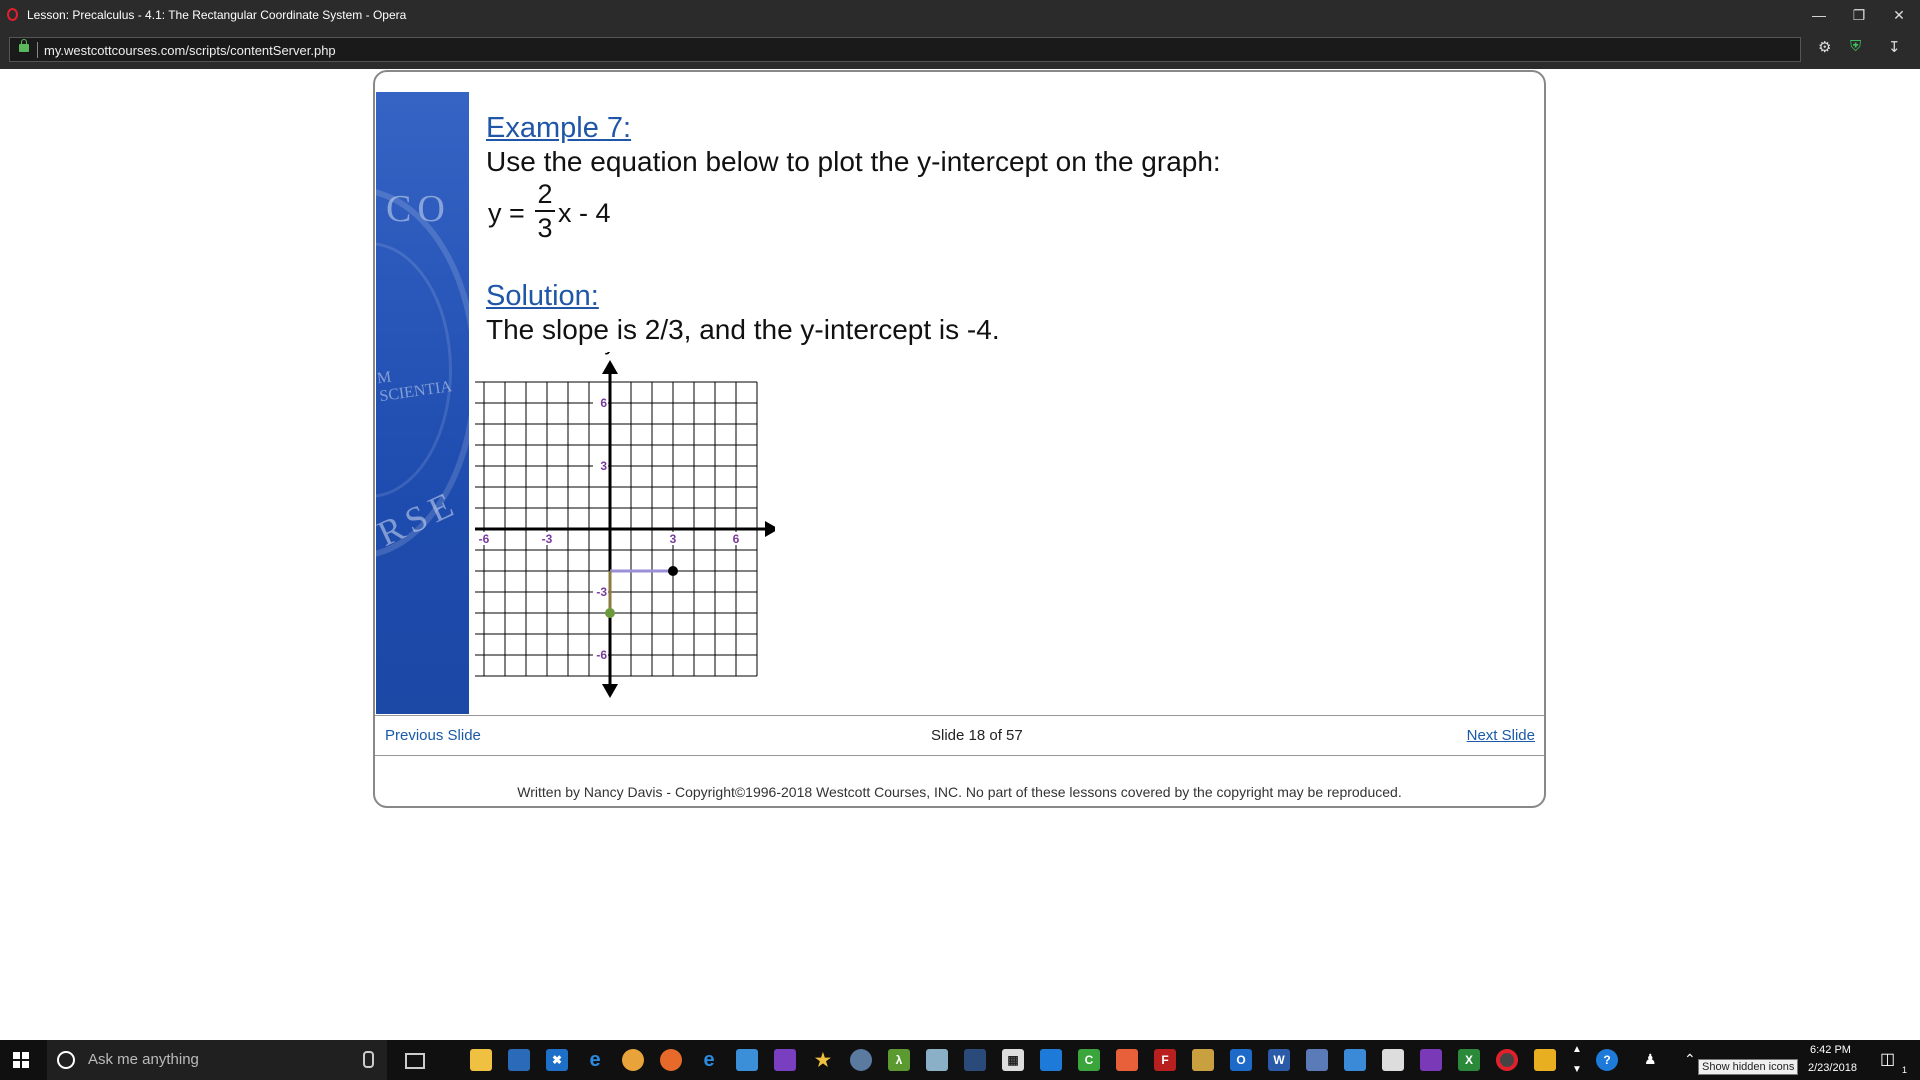 The image size is (1920, 1080). What do you see at coordinates (545, 211) in the screenshot?
I see `fraction: 2 3` at bounding box center [545, 211].